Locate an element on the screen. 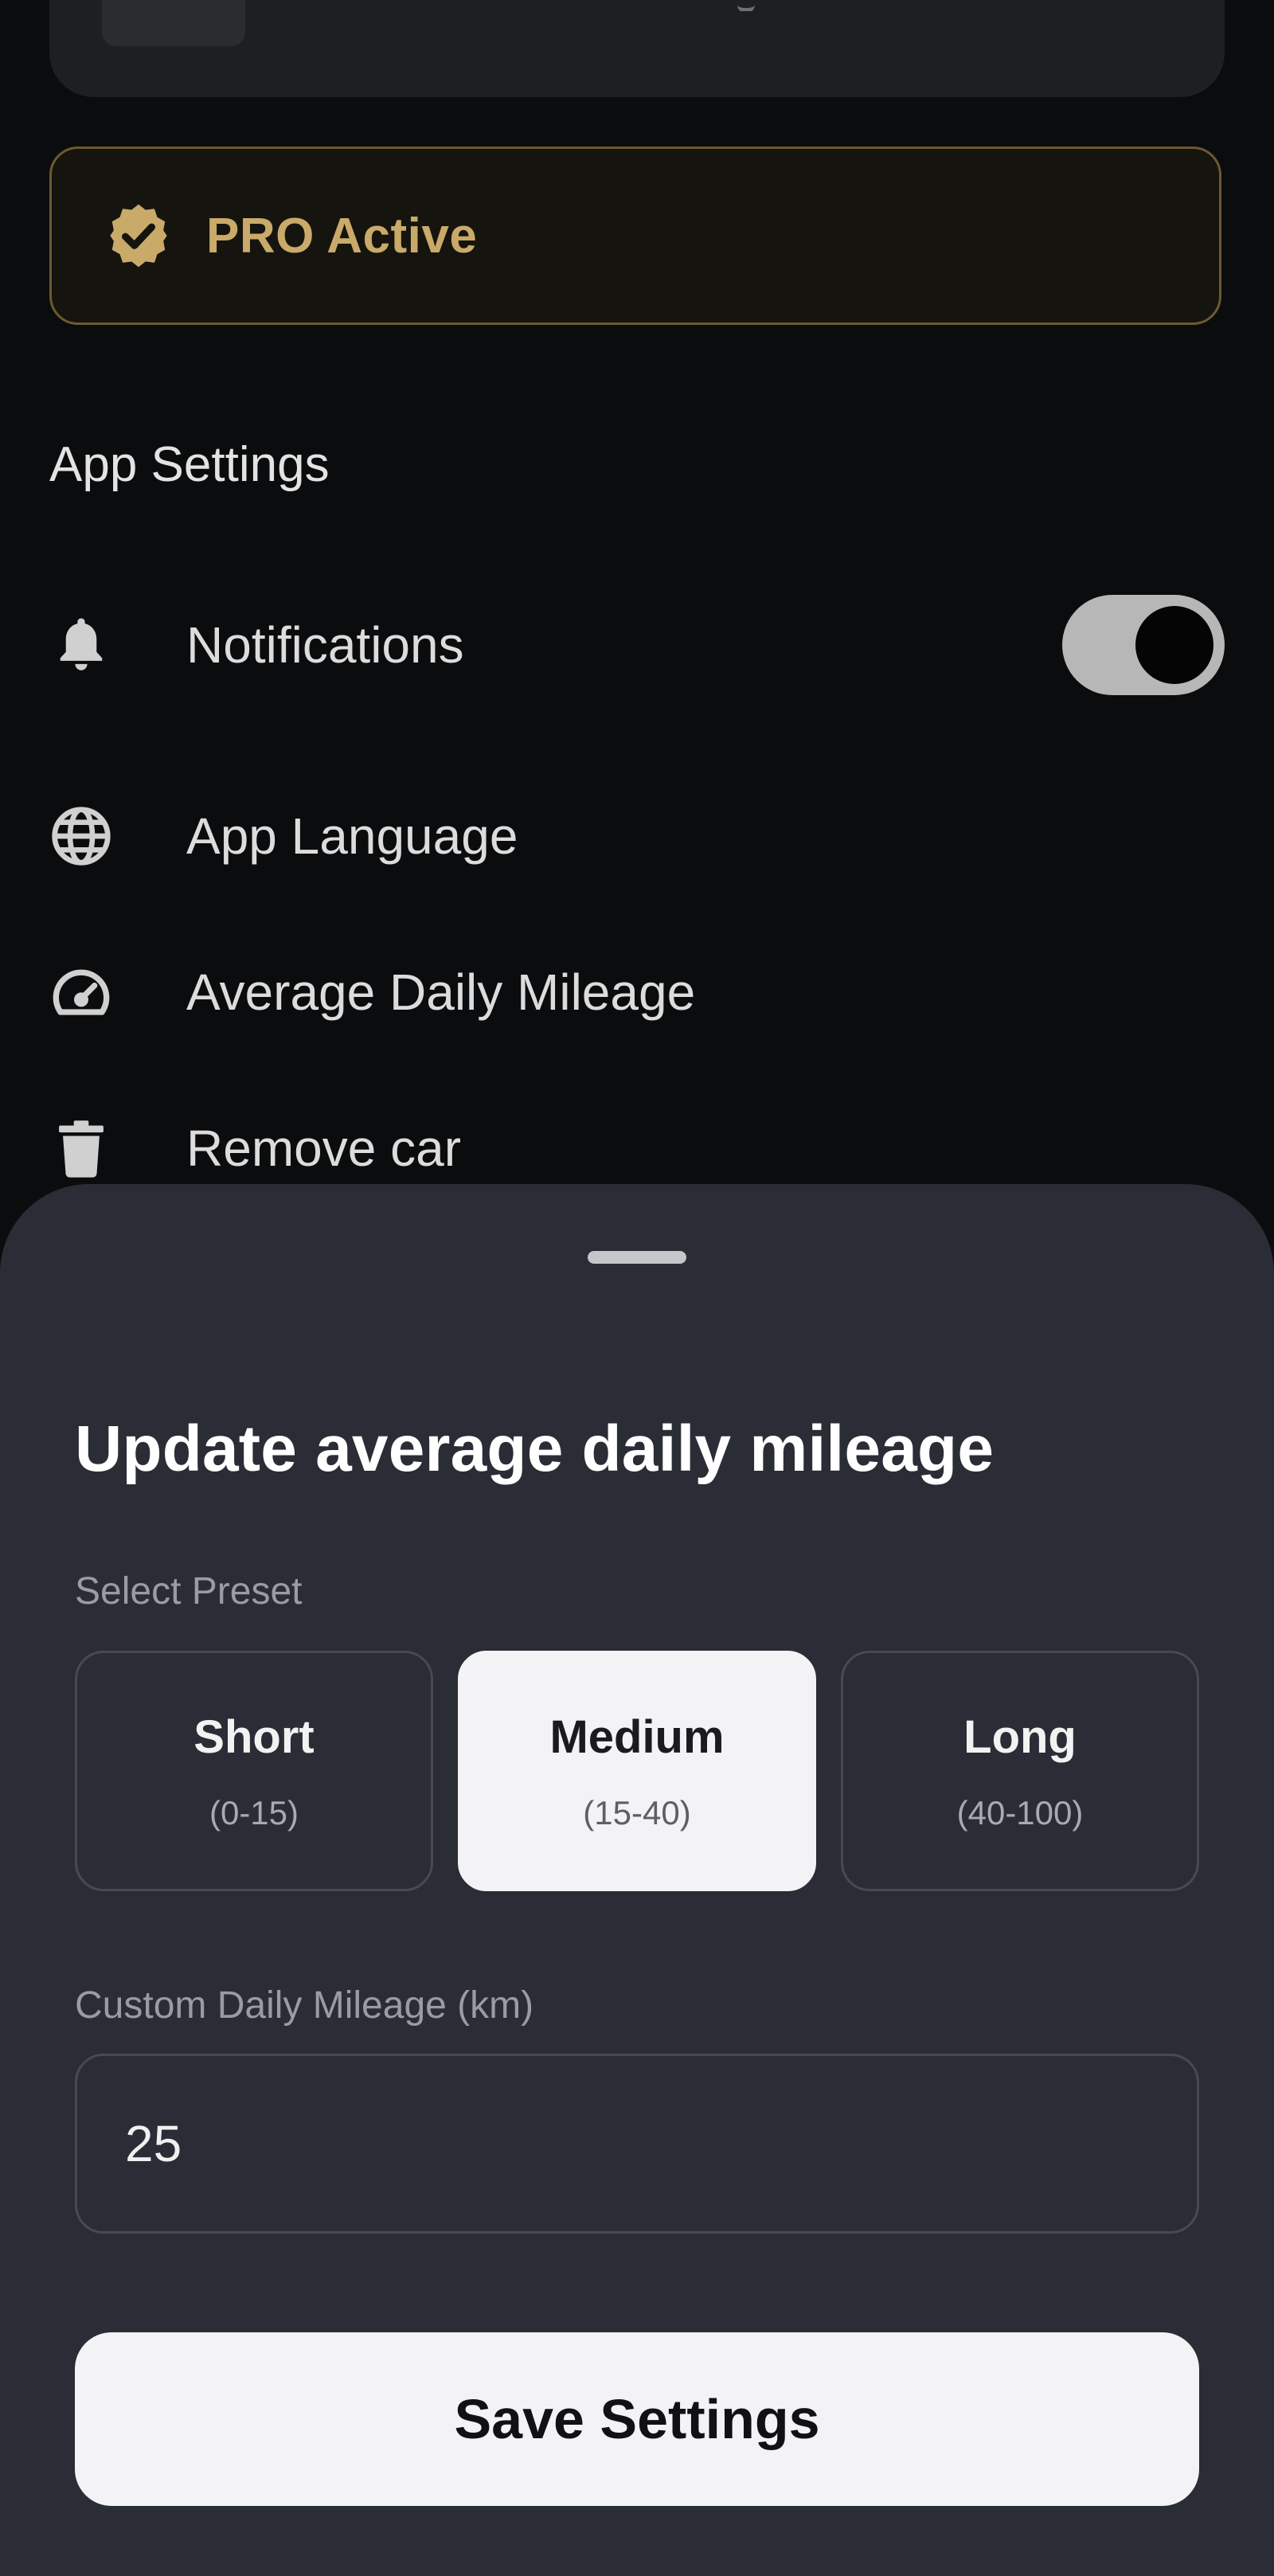 This screenshot has width=1274, height=2576. bell-icon is located at coordinates (81, 645).